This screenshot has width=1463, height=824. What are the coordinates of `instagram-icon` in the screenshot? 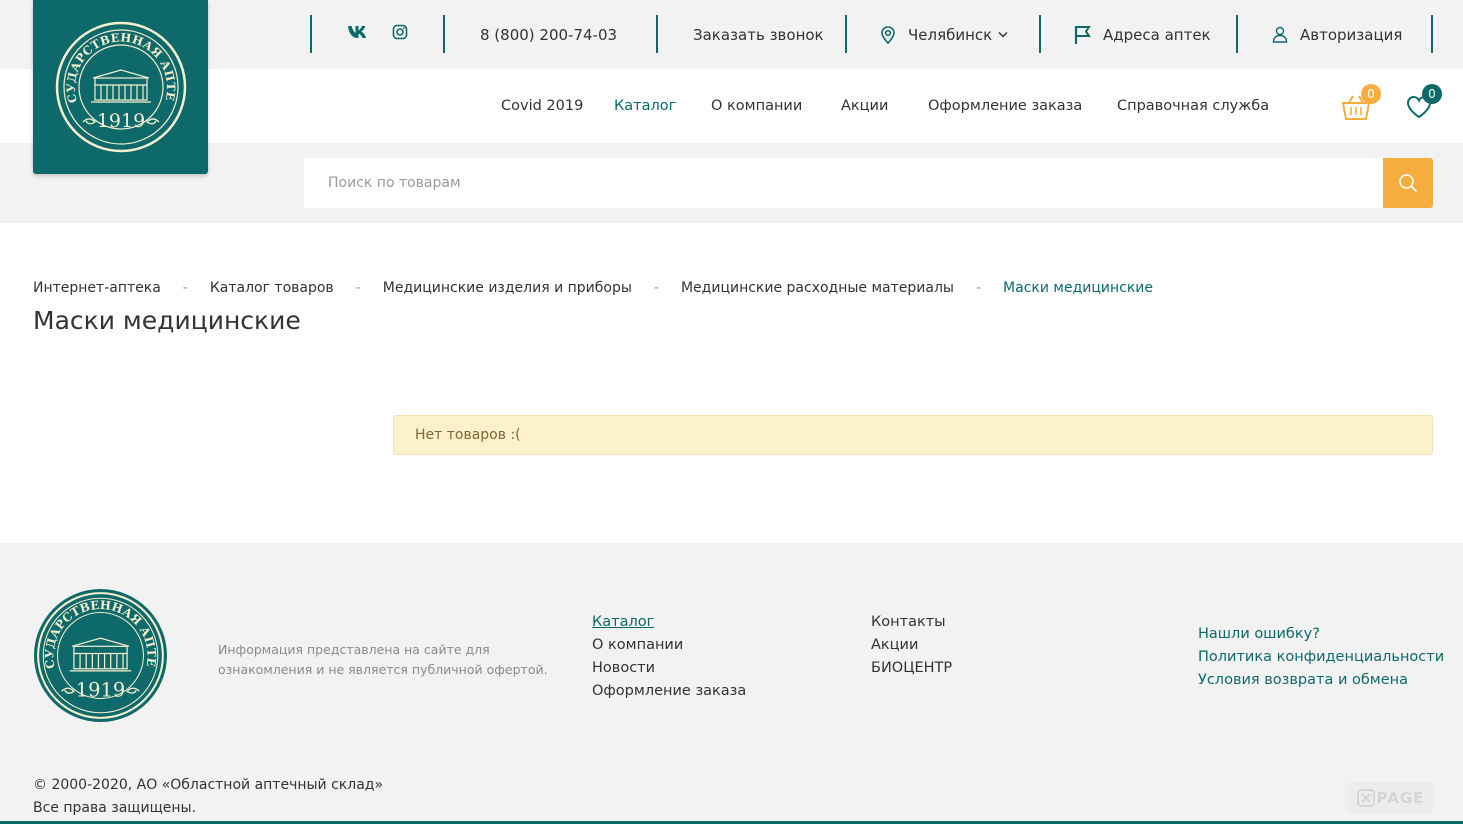 It's located at (400, 32).